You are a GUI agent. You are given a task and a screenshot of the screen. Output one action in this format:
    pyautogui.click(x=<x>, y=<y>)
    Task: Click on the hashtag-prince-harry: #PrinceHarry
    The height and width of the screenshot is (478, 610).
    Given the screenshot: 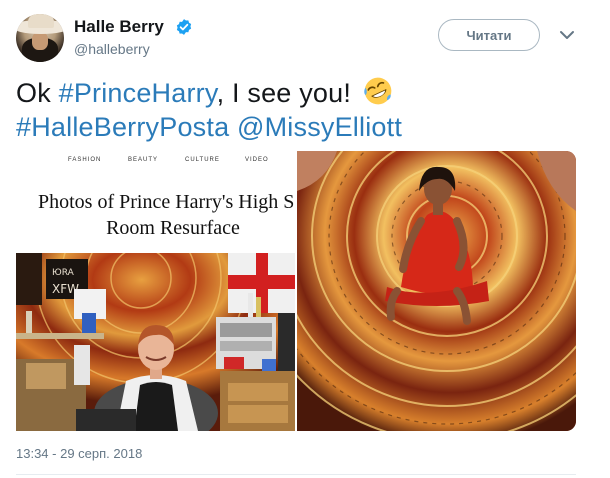 What is the action you would take?
    pyautogui.click(x=138, y=93)
    